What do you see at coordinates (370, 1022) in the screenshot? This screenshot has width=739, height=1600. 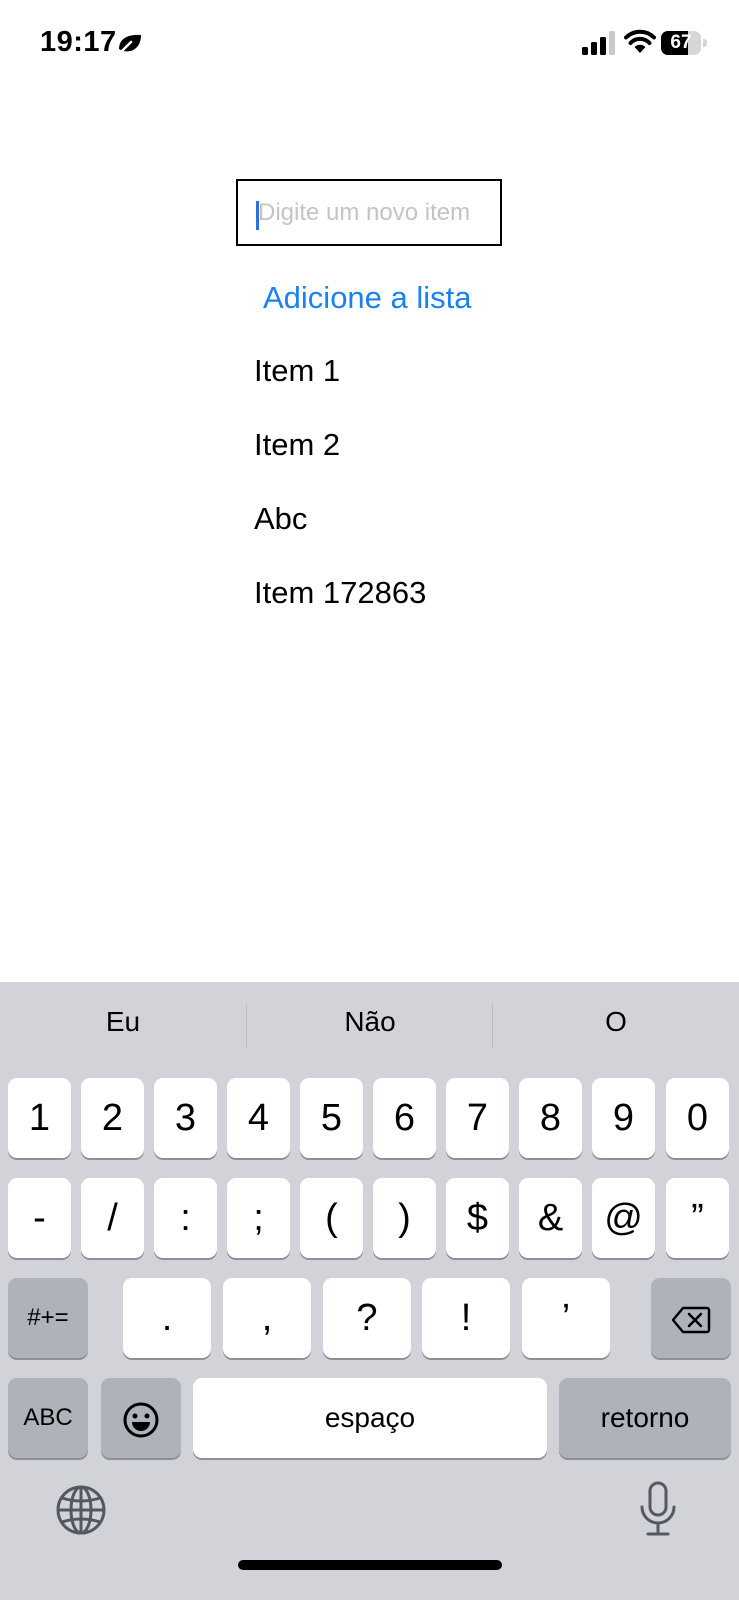 I see `suggestion-2: Não` at bounding box center [370, 1022].